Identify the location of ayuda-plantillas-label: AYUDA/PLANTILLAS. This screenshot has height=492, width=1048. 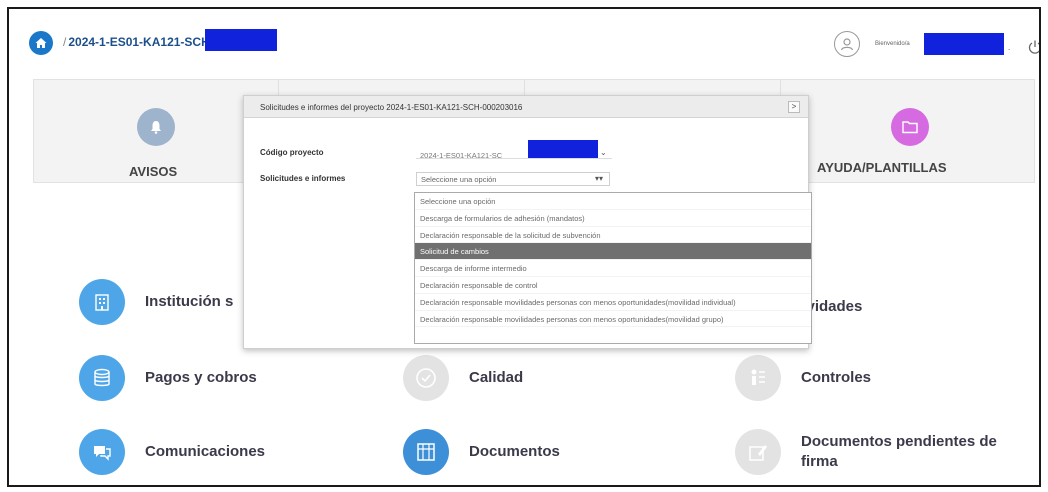
(882, 167).